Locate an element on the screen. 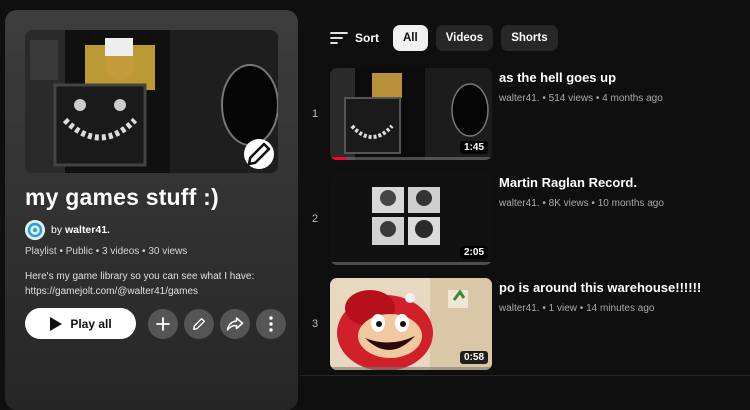  edit-playlist-button is located at coordinates (199, 323).